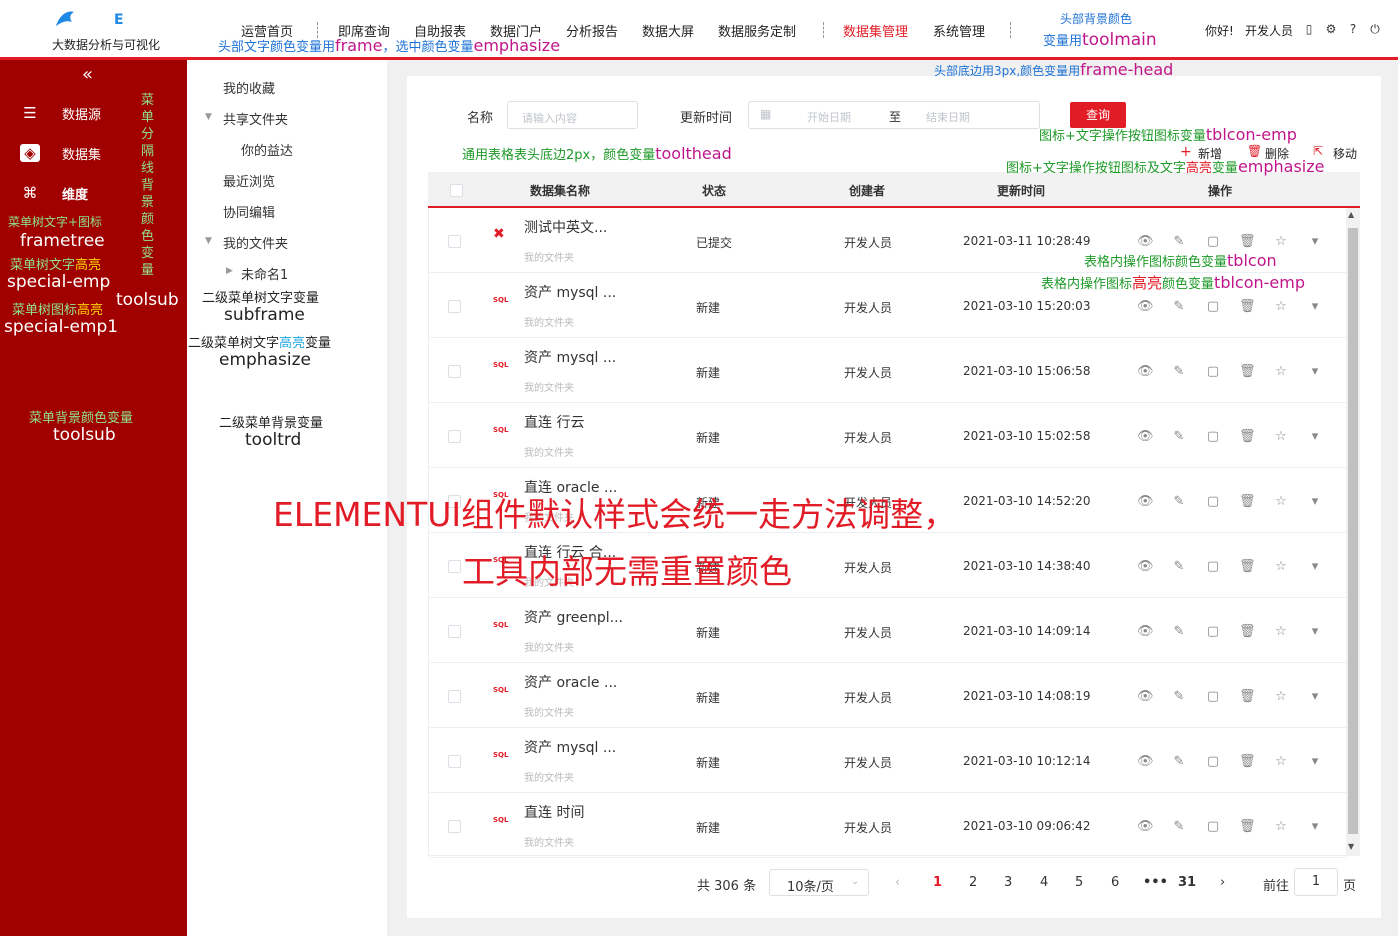  What do you see at coordinates (554, 422) in the screenshot?
I see `dataset-name: 直连 行云` at bounding box center [554, 422].